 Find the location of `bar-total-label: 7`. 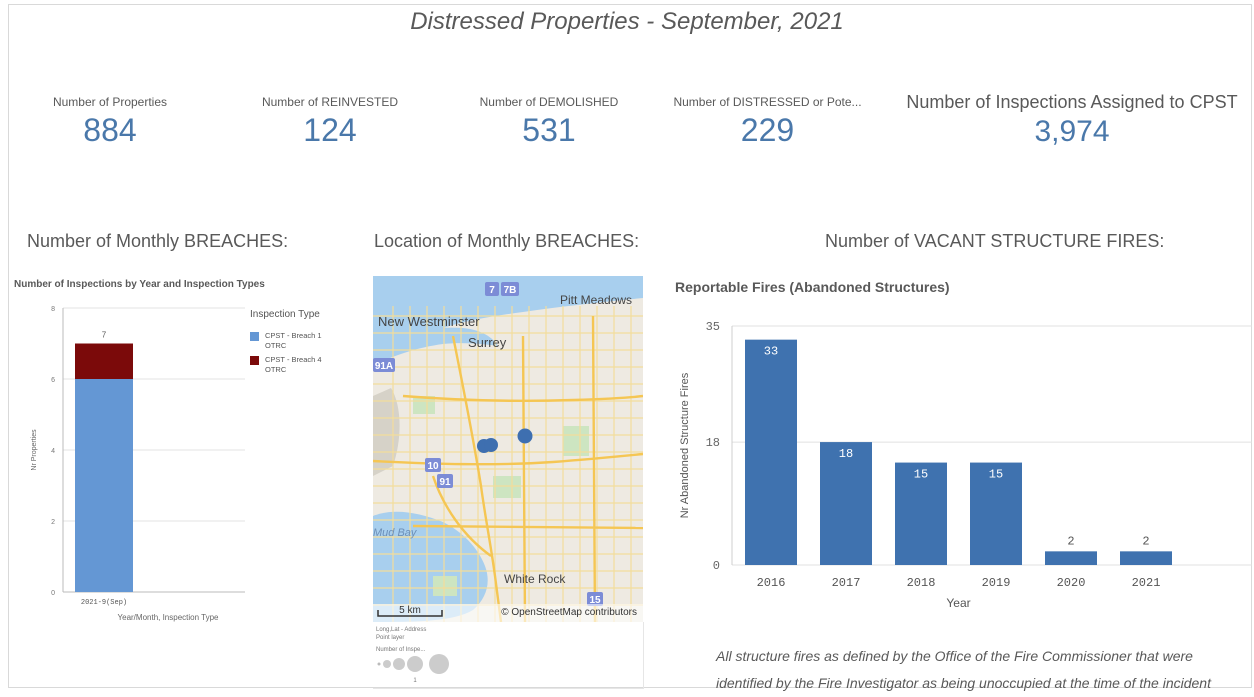

bar-total-label: 7 is located at coordinates (104, 335).